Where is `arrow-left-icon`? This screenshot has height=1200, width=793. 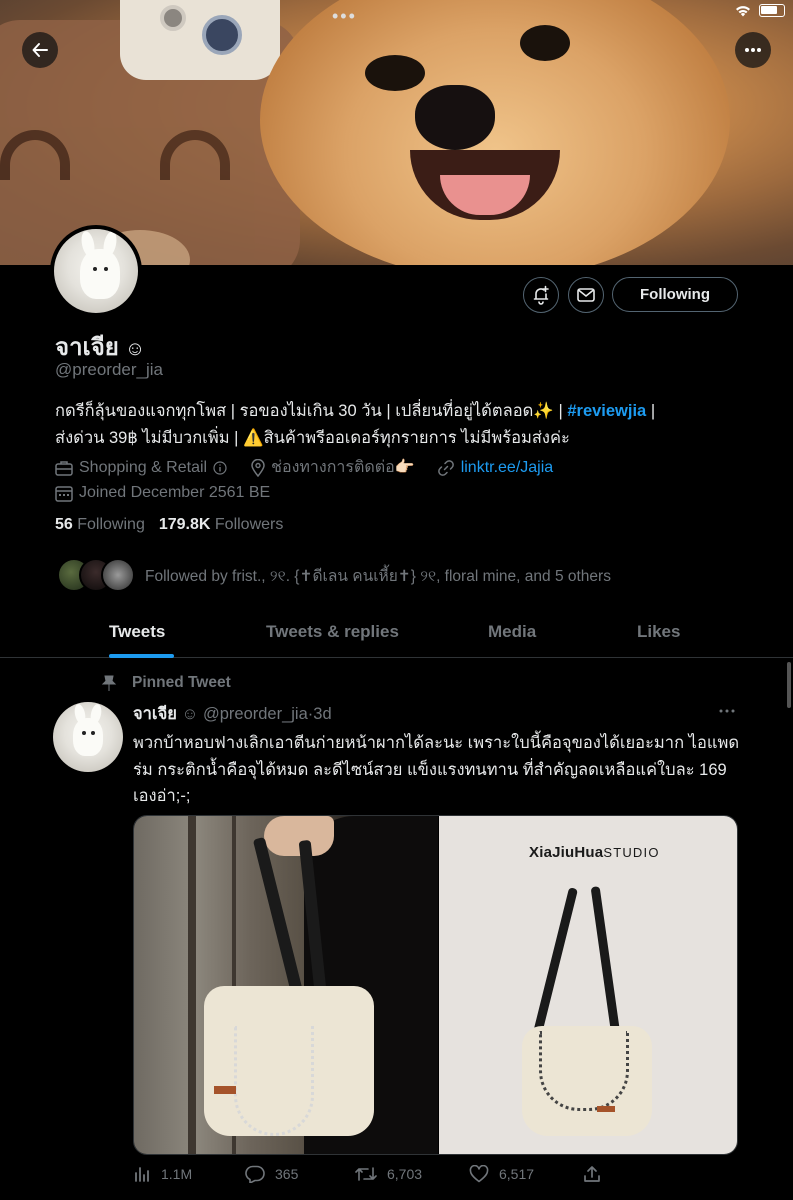 arrow-left-icon is located at coordinates (40, 50).